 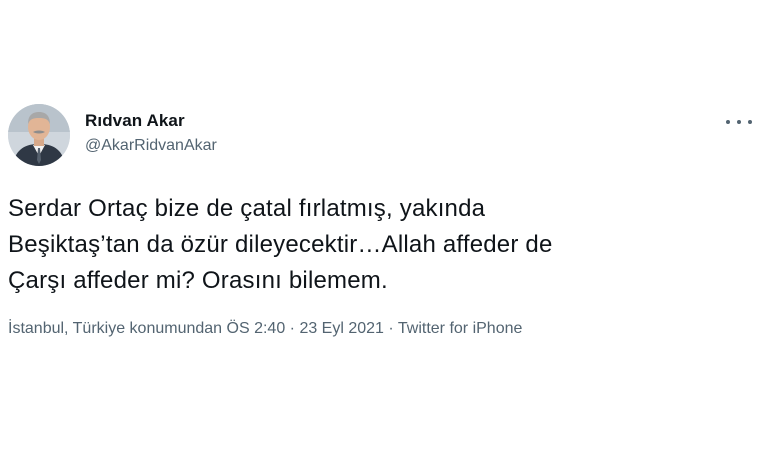 What do you see at coordinates (115, 328) in the screenshot?
I see `tweet-location: İstanbul, Türkiye konumundan` at bounding box center [115, 328].